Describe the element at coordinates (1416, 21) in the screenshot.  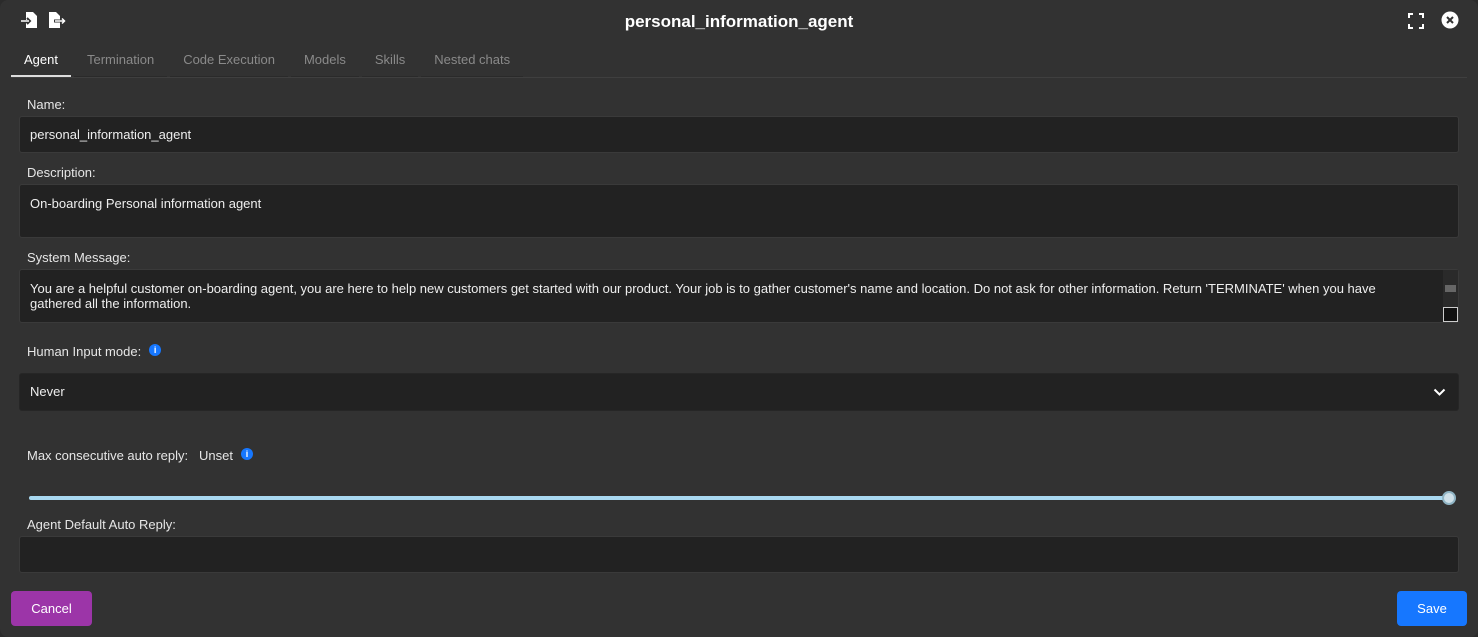
I see `fullscreen-icon` at that location.